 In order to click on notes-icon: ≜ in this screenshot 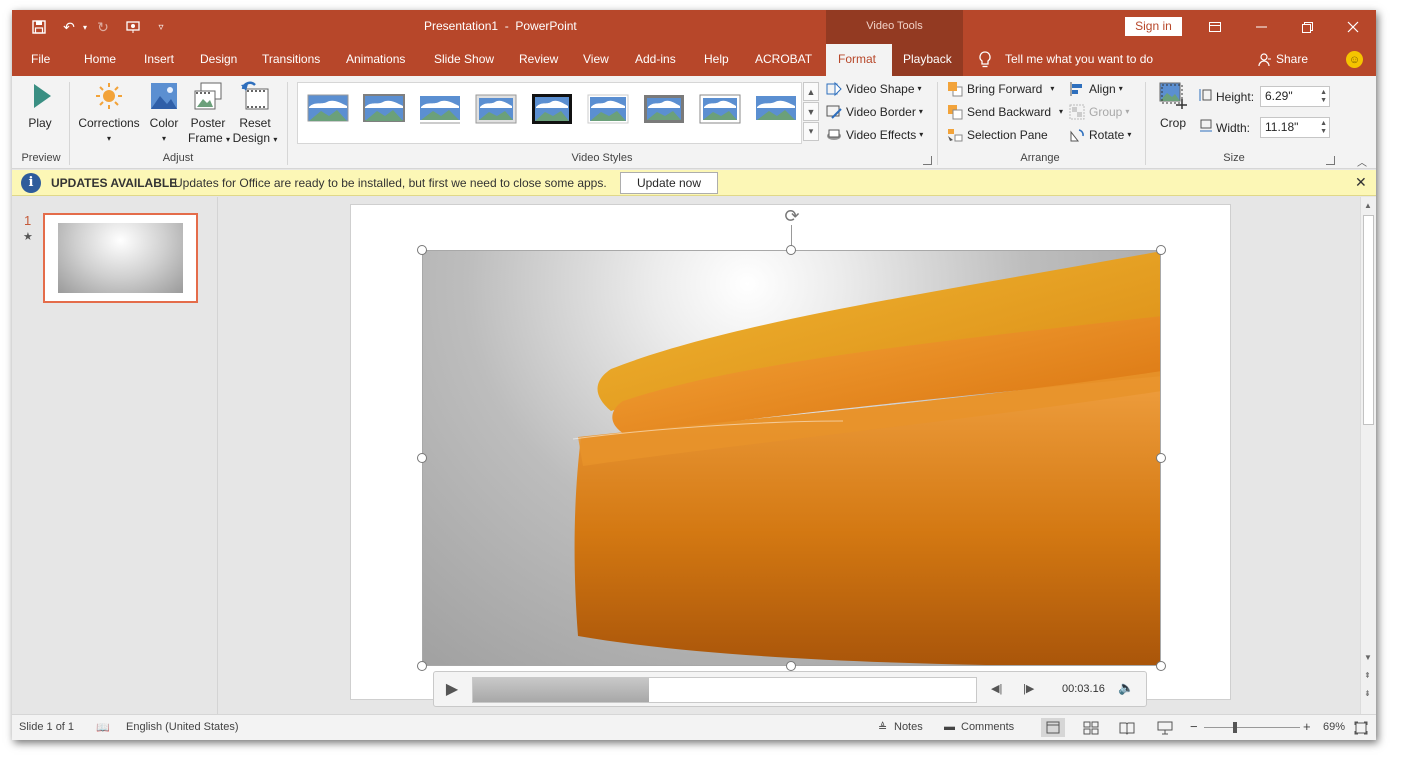, I will do `click(882, 727)`.